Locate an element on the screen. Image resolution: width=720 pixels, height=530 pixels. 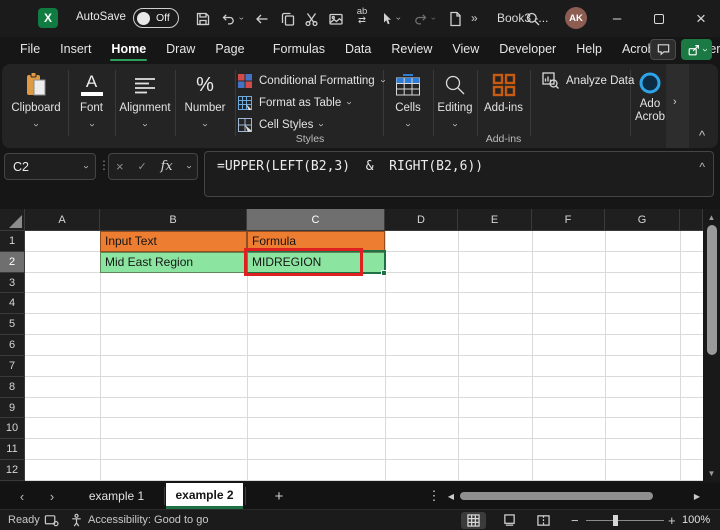
formula-input: =UPPER(LEFT(B2,3) & RIGHT(B2,6)) ^ is located at coordinates (459, 174).